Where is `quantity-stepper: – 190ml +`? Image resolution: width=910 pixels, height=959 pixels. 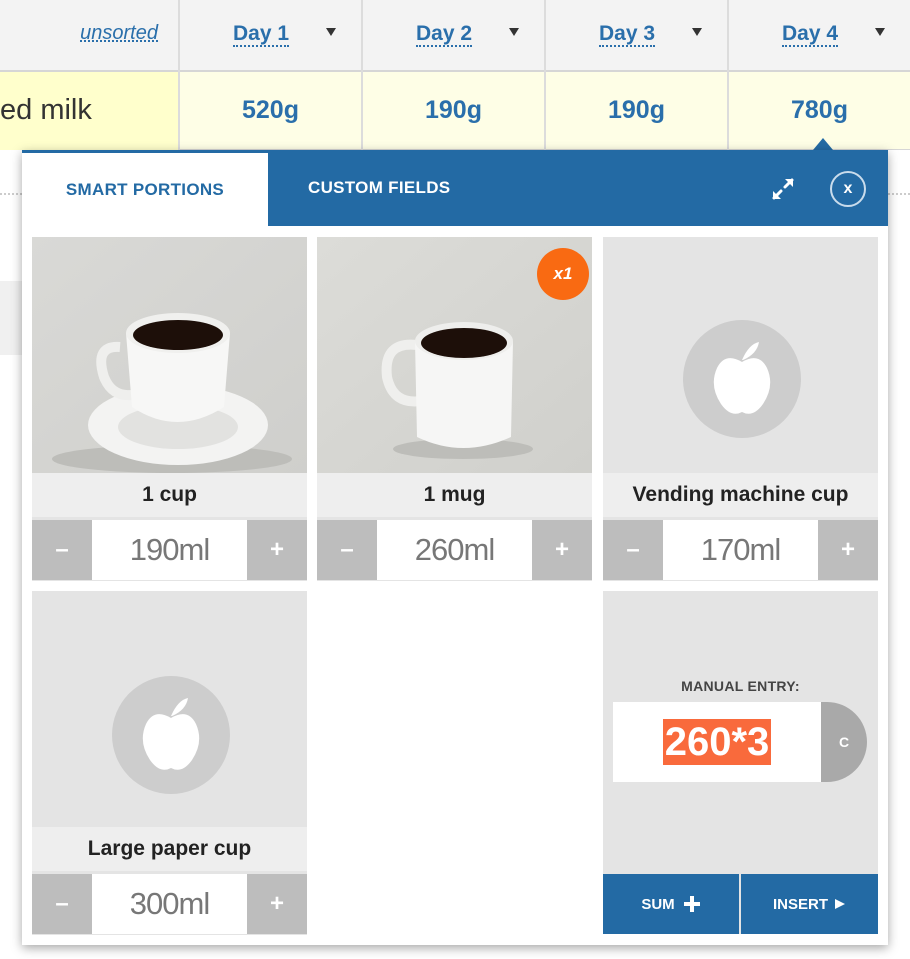 quantity-stepper: – 190ml + is located at coordinates (169, 550).